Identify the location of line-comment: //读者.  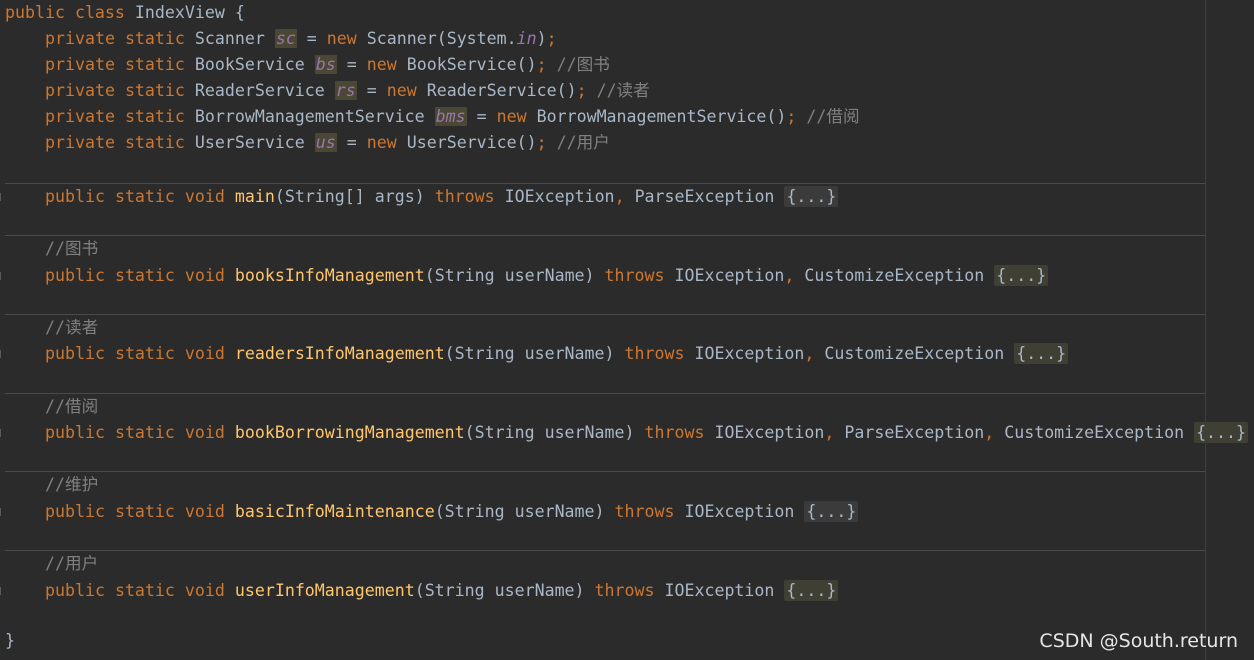
(623, 90).